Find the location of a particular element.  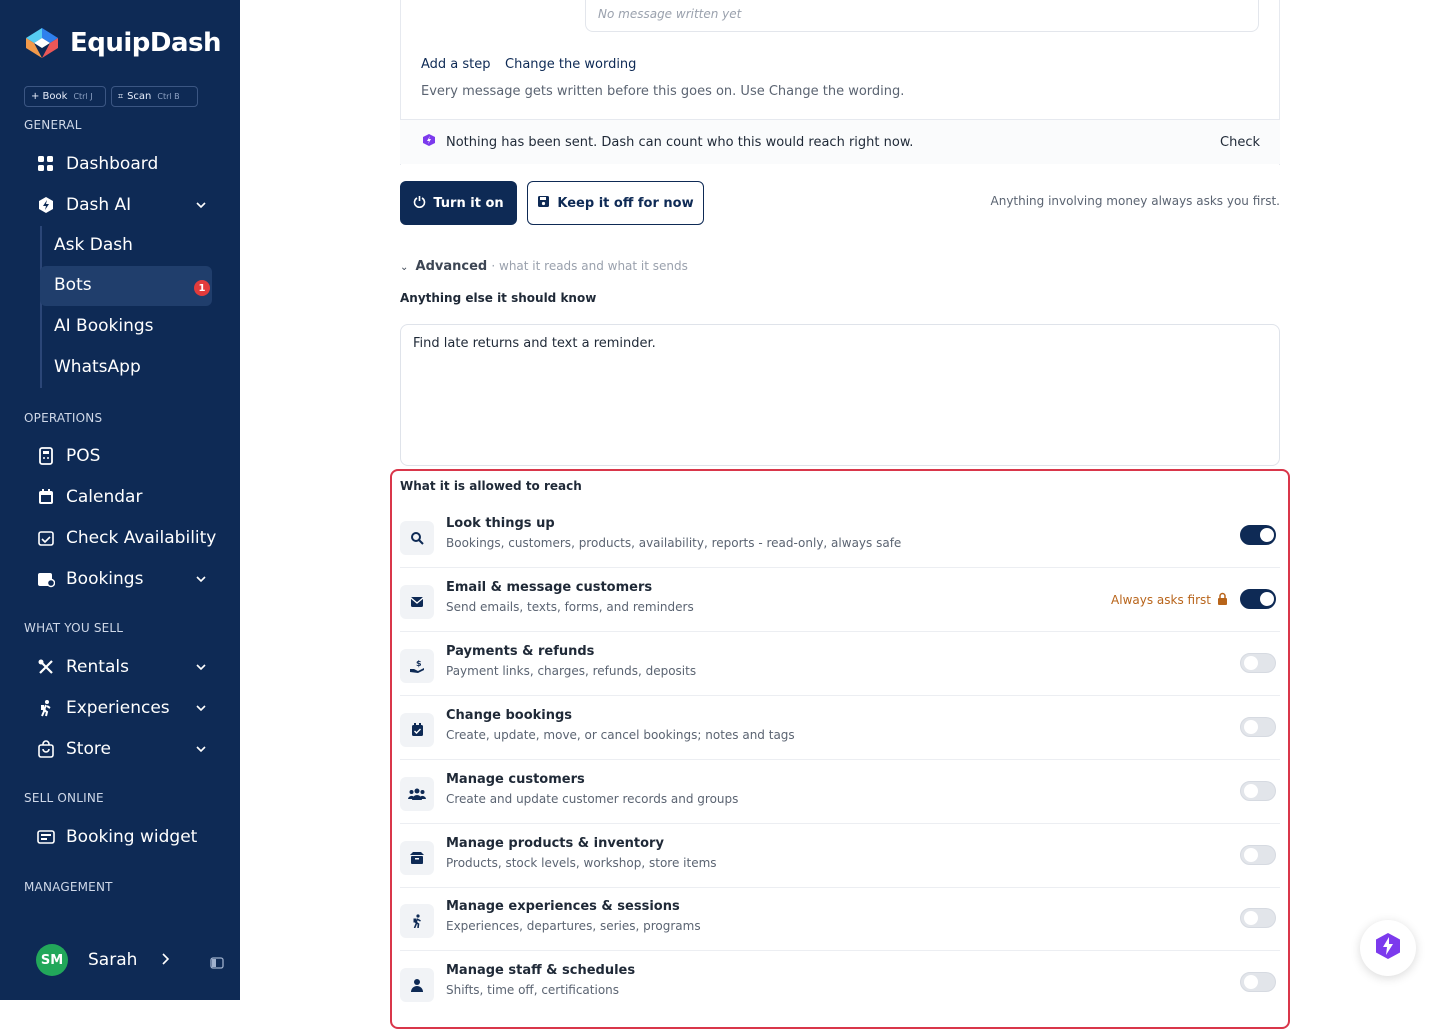

sidebar-item-rentals: Rentals is located at coordinates (128, 667).